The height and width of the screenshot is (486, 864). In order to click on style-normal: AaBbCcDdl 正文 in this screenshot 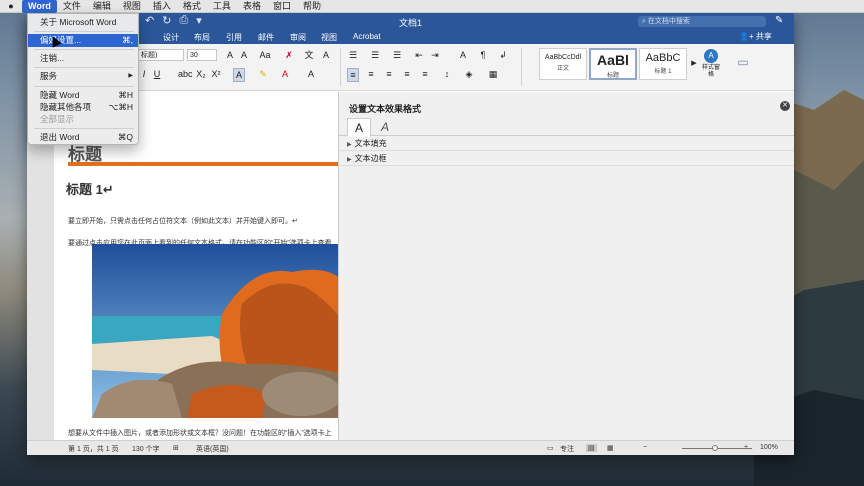, I will do `click(563, 64)`.